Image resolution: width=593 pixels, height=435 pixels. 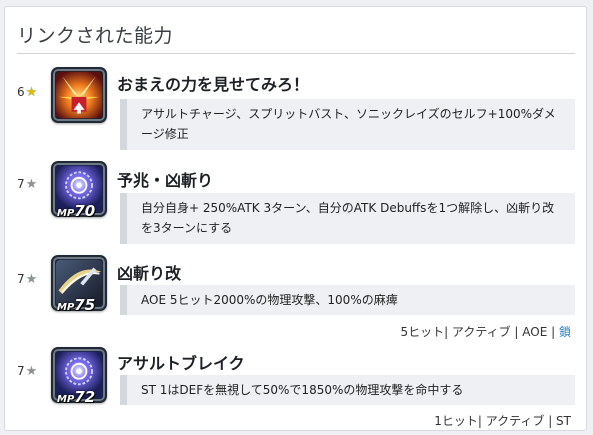 What do you see at coordinates (502, 421) in the screenshot?
I see `ability-meta: 1ヒット| アクティブ | ST` at bounding box center [502, 421].